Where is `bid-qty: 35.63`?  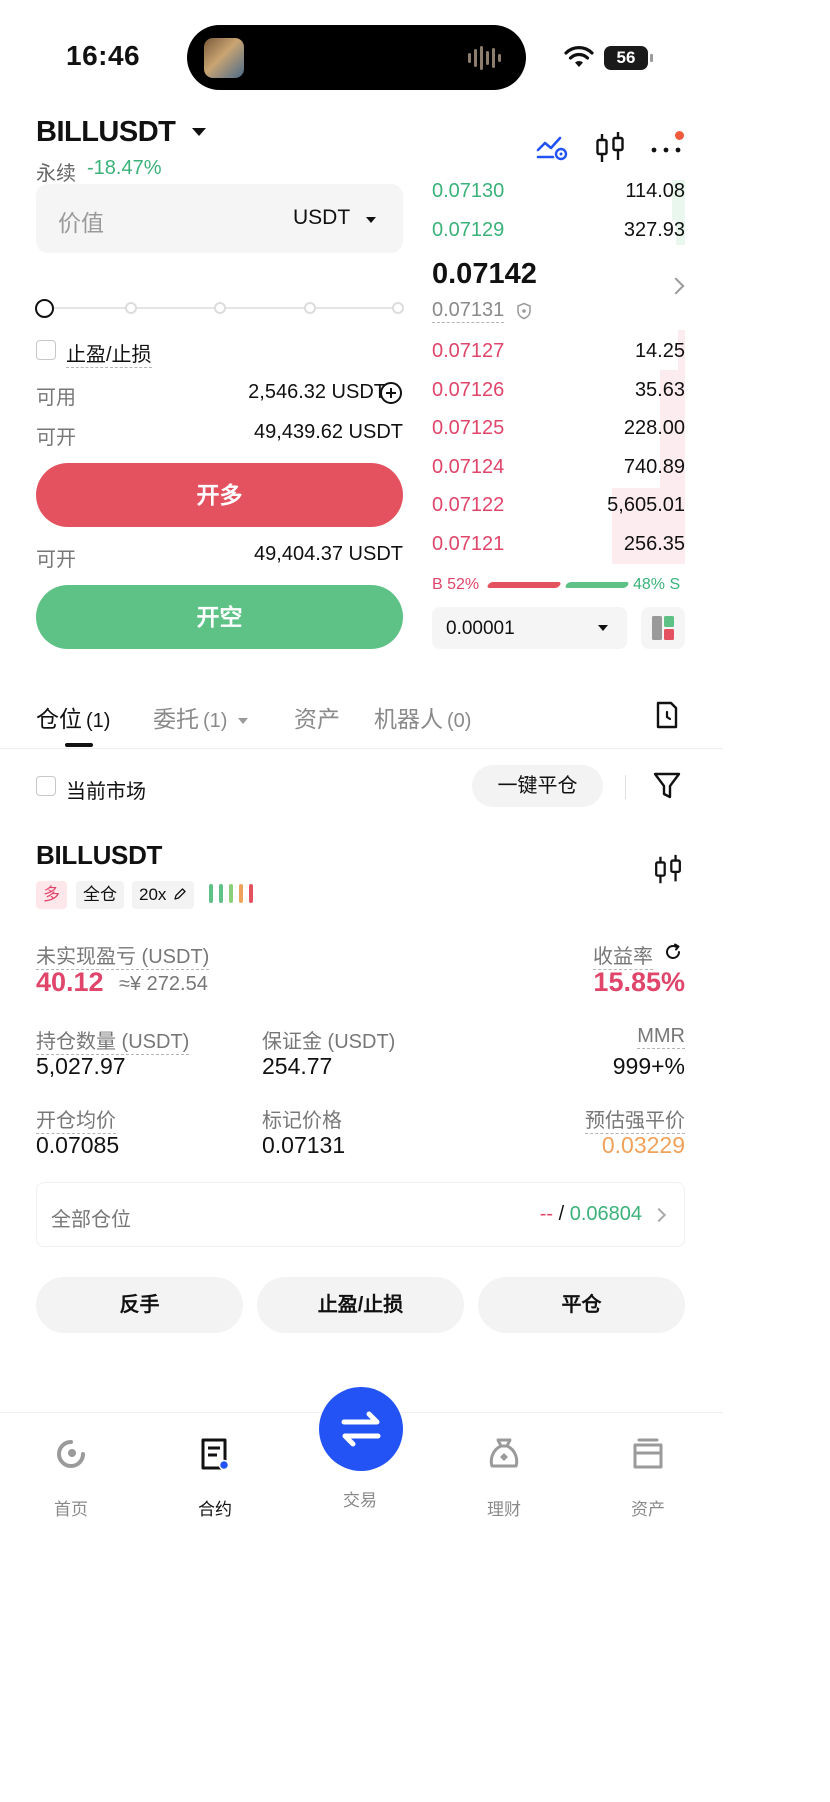
bid-qty: 35.63 is located at coordinates (659, 390).